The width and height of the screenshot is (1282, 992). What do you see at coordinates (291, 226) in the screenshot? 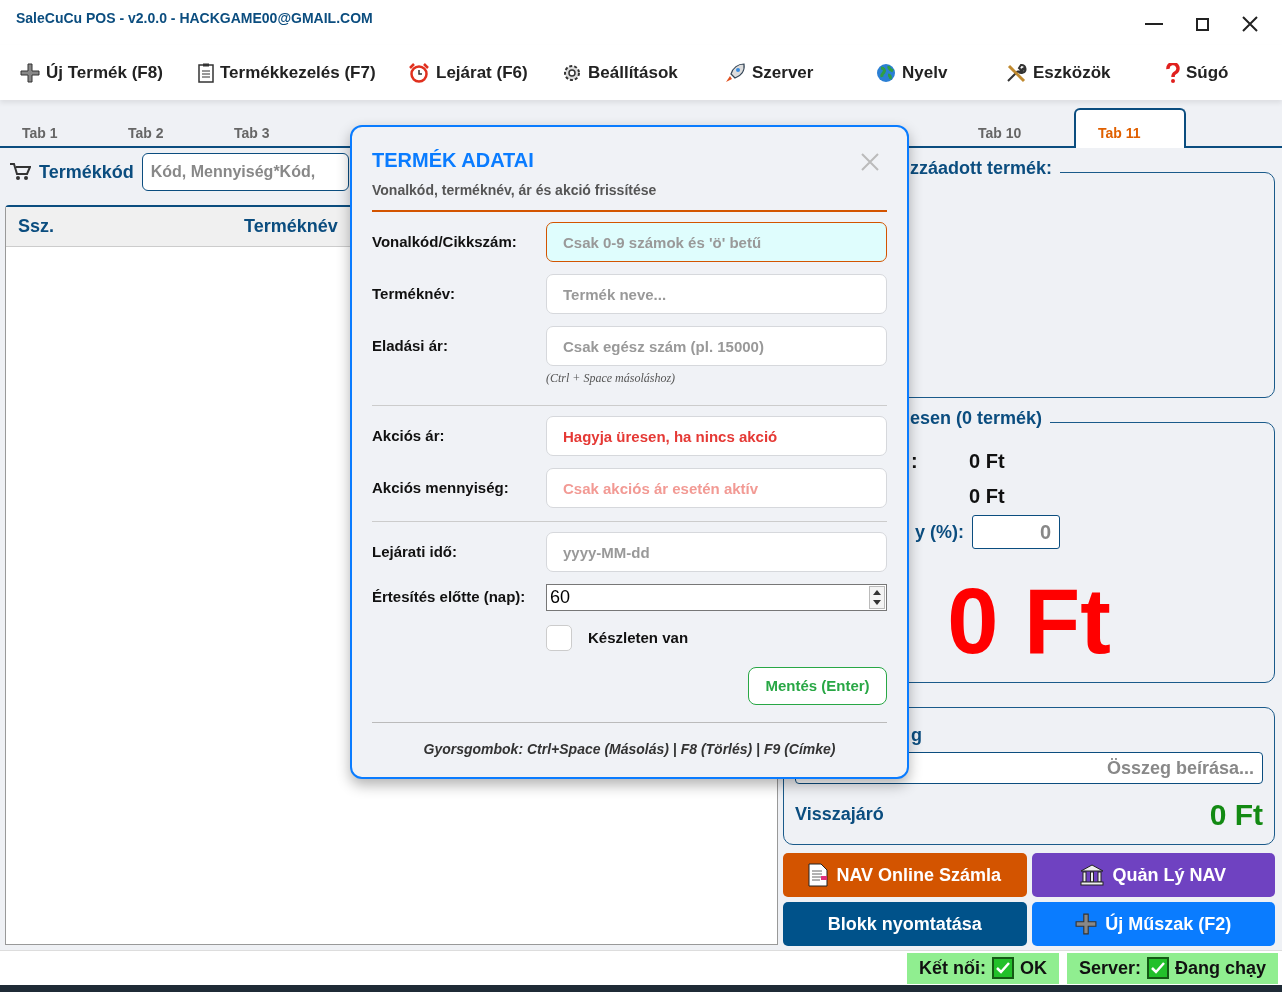
I see `column-header: Terméknév` at bounding box center [291, 226].